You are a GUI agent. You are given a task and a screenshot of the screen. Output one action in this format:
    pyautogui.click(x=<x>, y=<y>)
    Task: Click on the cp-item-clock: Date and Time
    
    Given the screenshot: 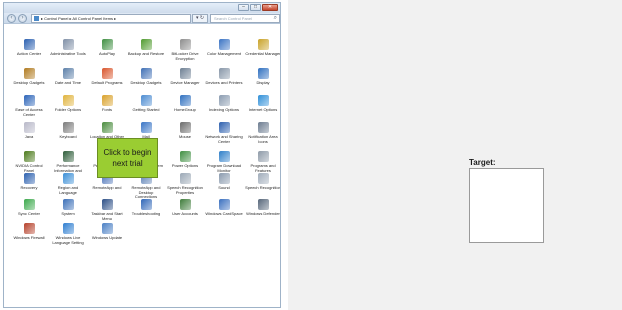 What is the action you would take?
    pyautogui.click(x=68, y=77)
    